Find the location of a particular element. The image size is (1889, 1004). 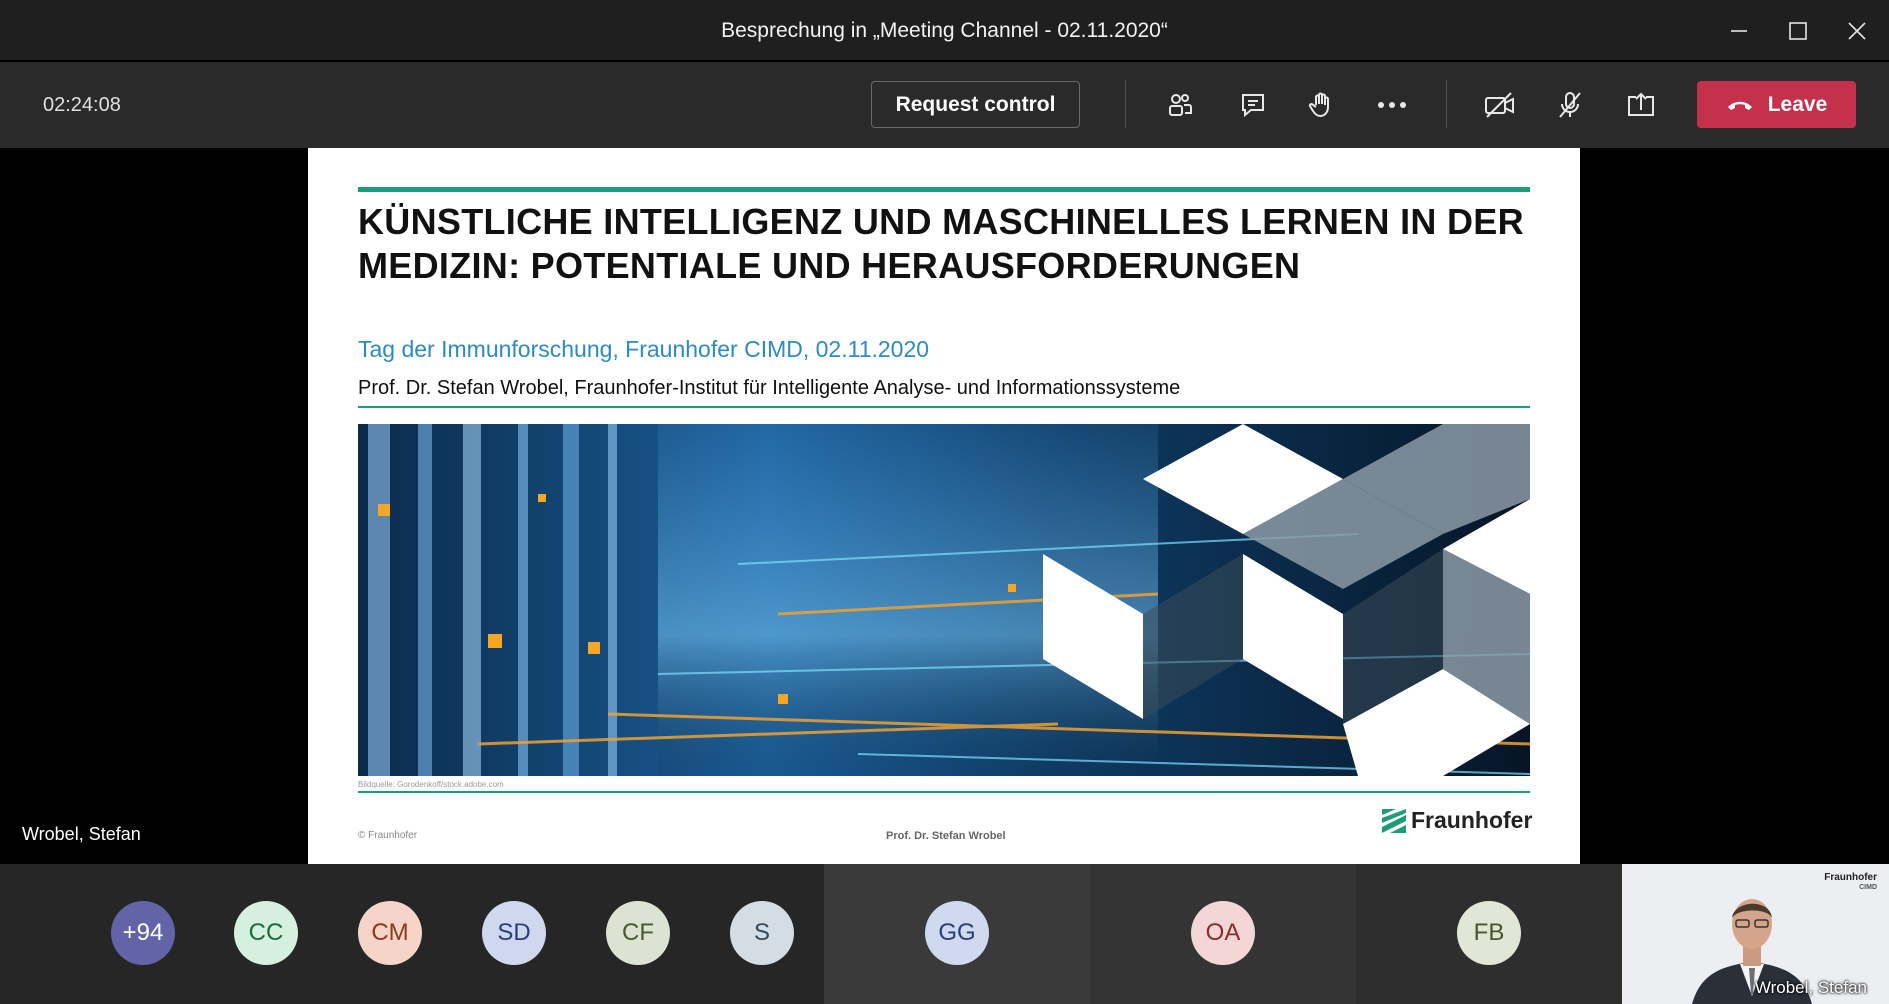

avatar-initials: FB is located at coordinates (1489, 932).